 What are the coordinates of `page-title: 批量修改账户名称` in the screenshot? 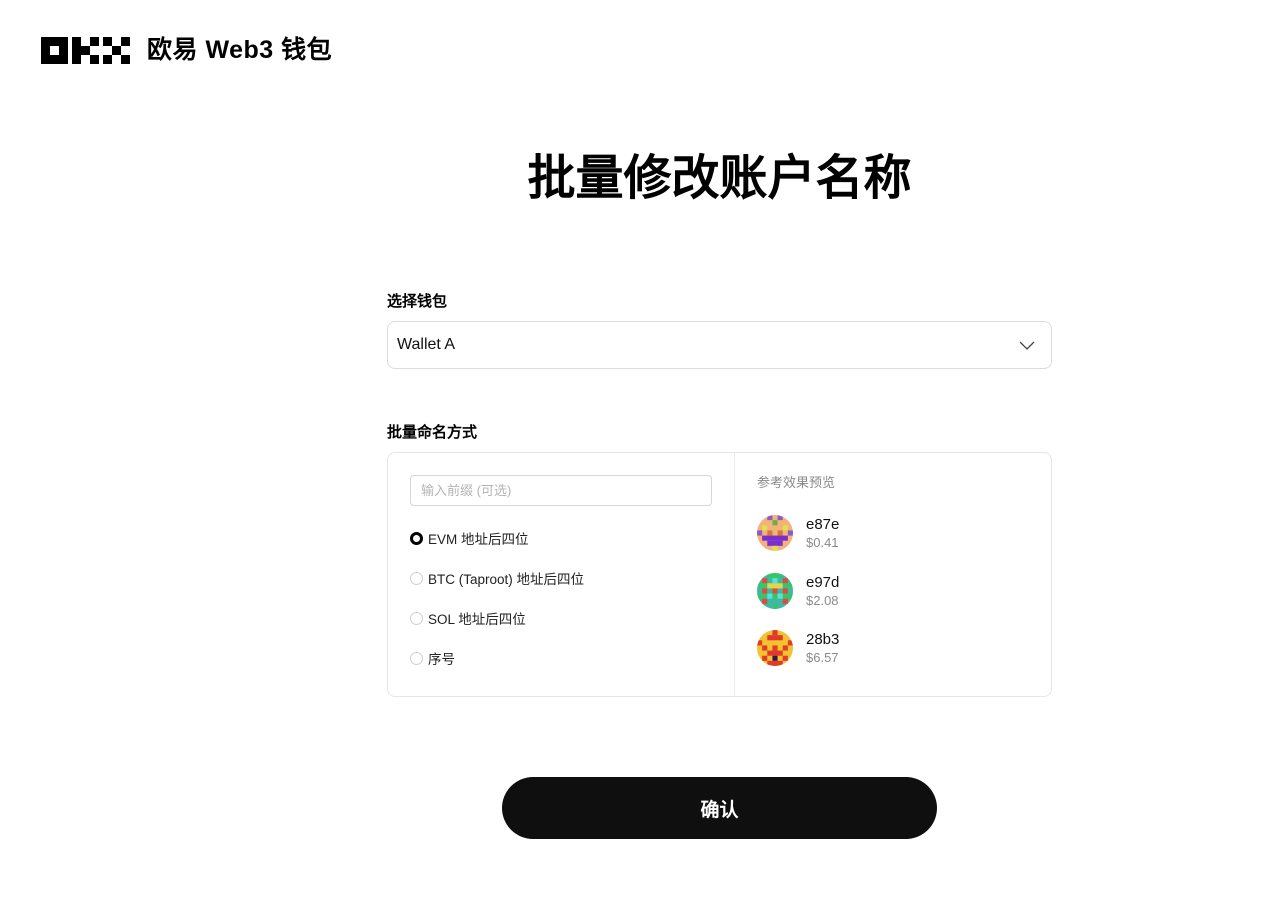 It's located at (719, 178).